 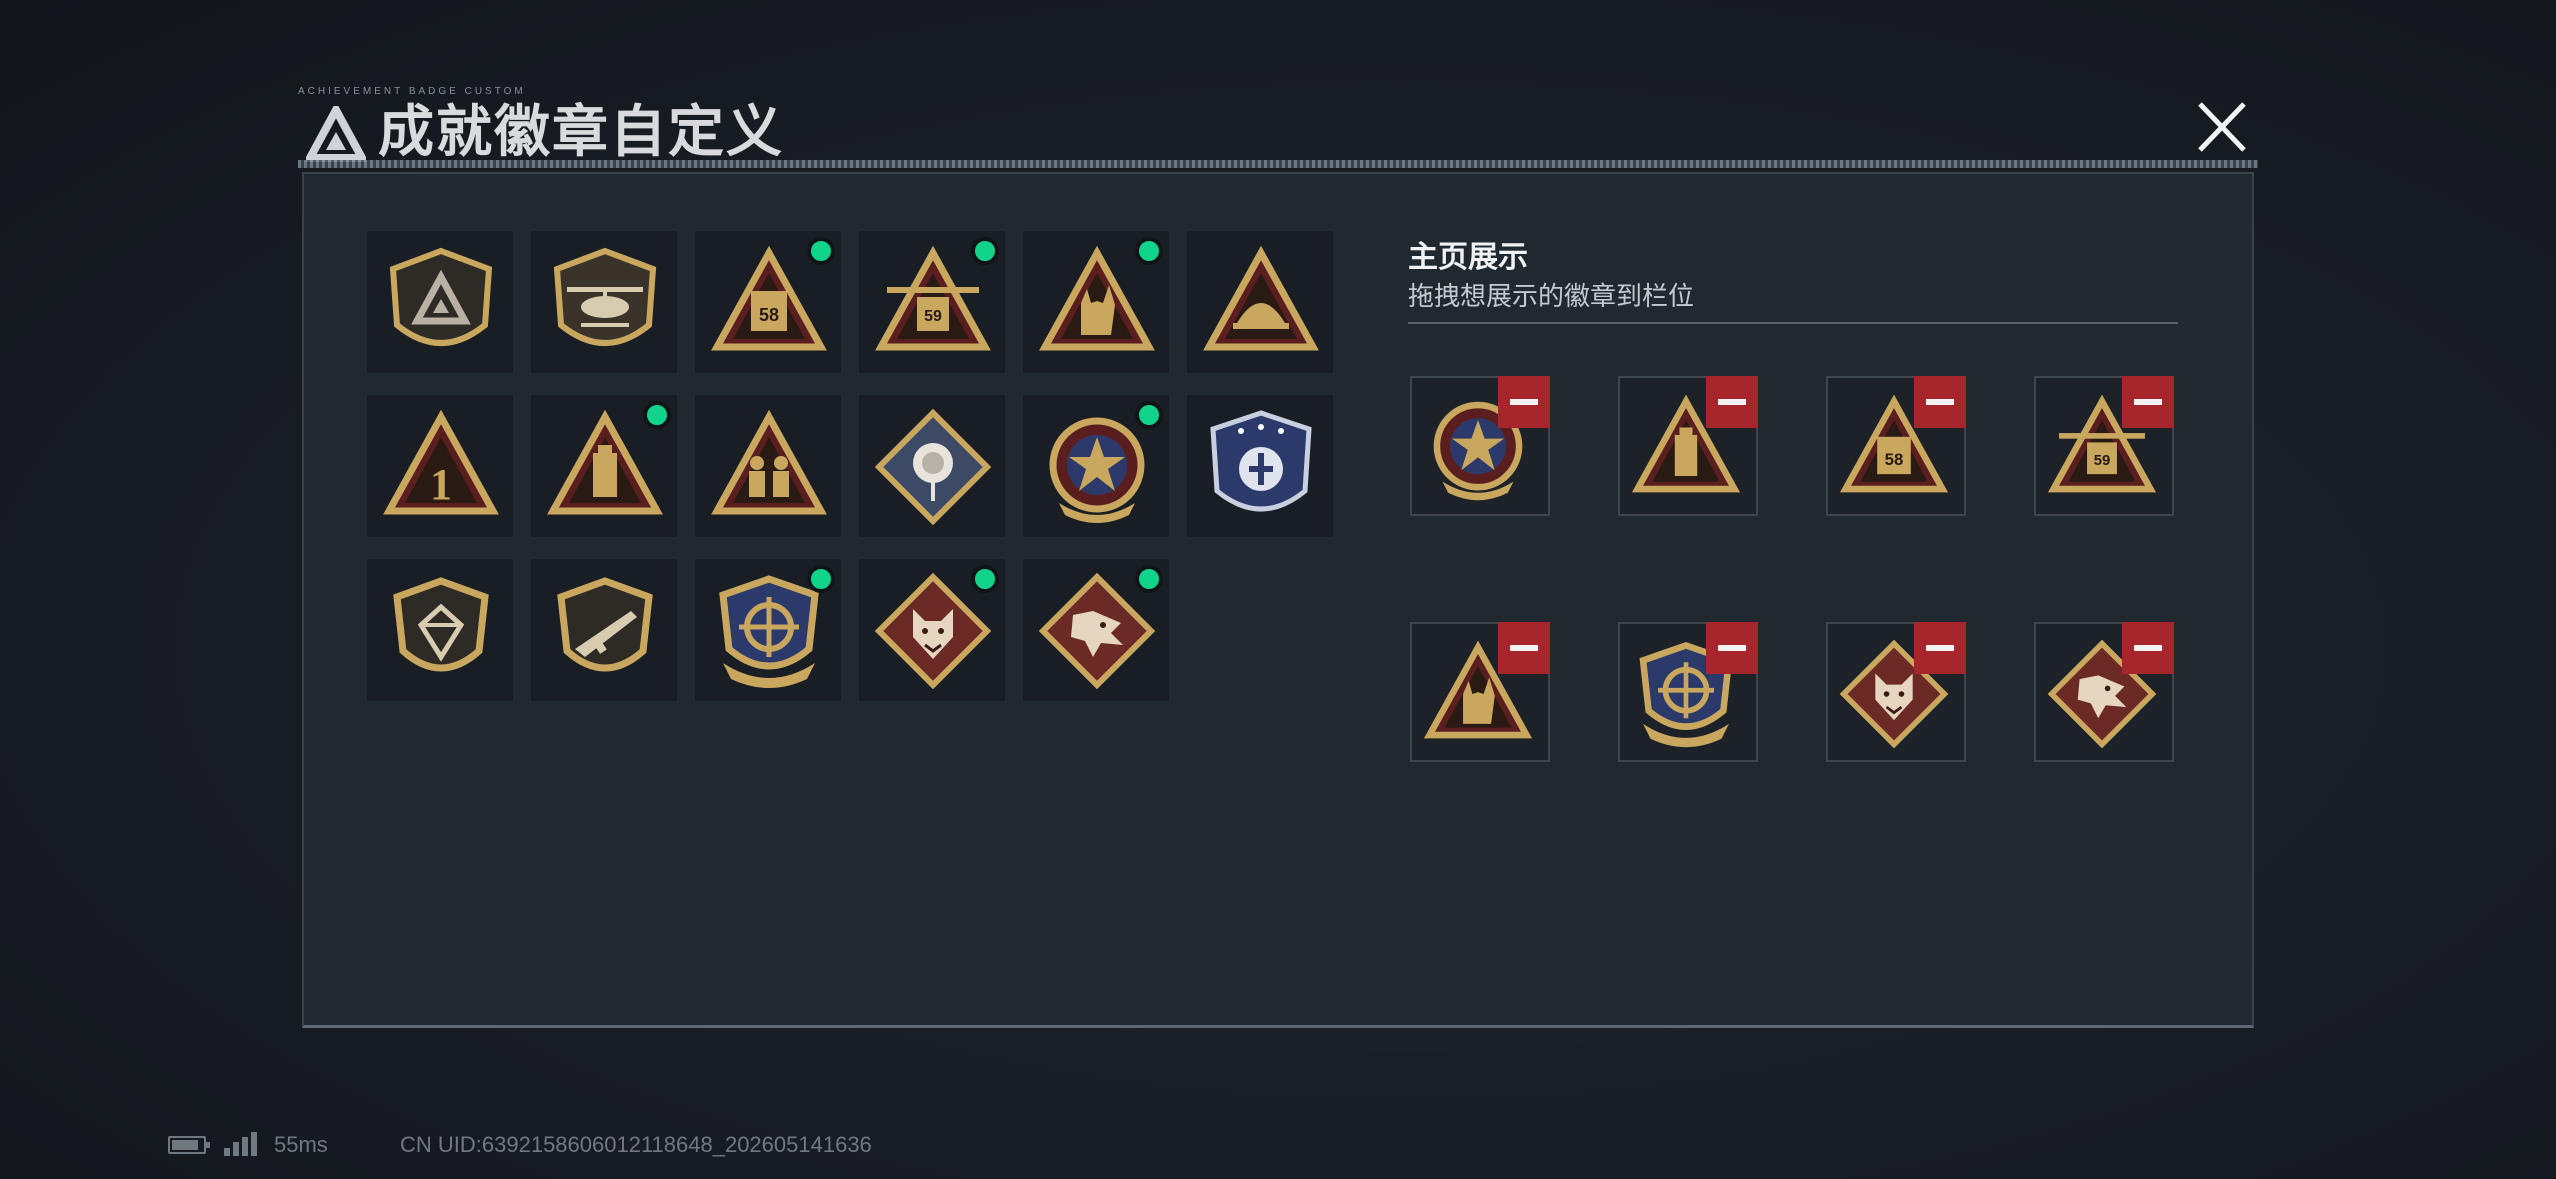 I want to click on badge-slot: 1, so click(x=440, y=466).